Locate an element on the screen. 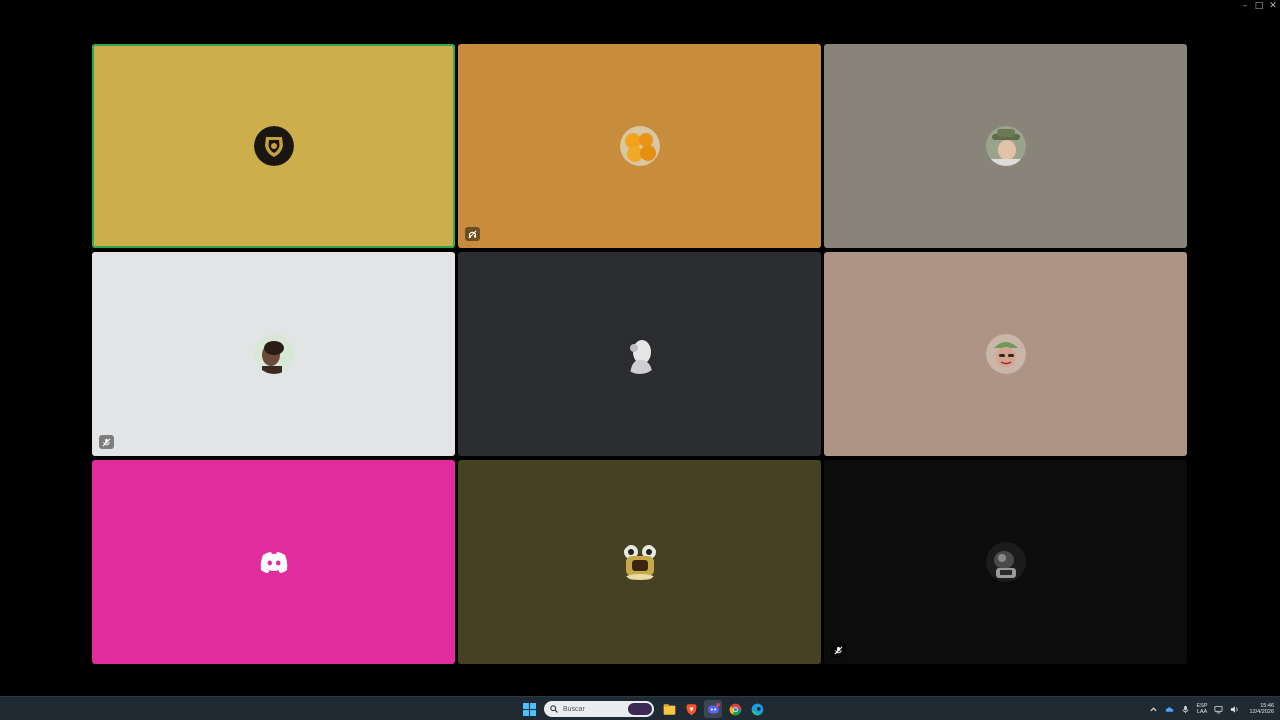 This screenshot has height=720, width=1280. brave-browser-icon is located at coordinates (691, 709).